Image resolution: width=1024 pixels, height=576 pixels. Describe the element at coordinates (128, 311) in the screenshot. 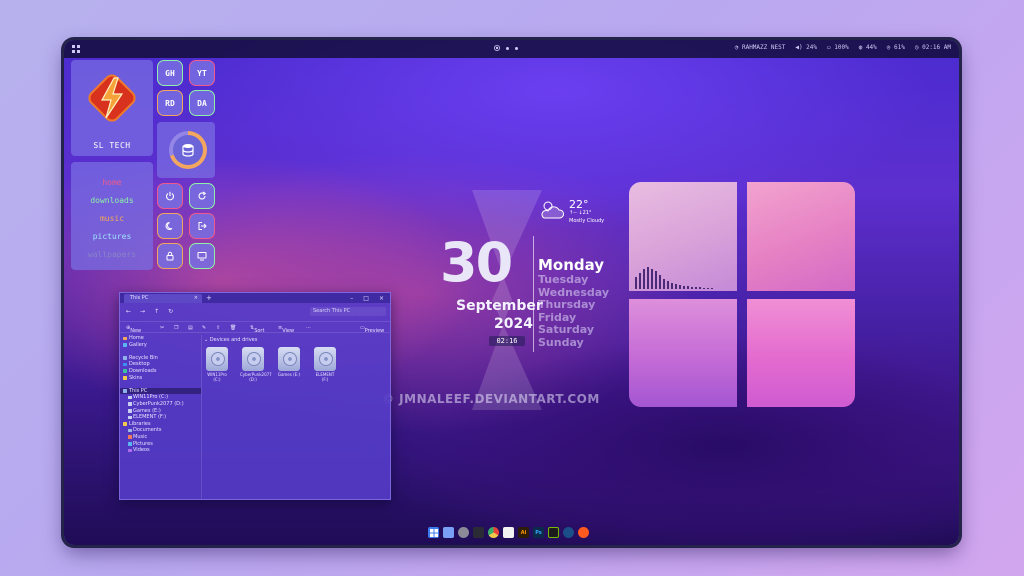

I see `back-icon: ←` at that location.